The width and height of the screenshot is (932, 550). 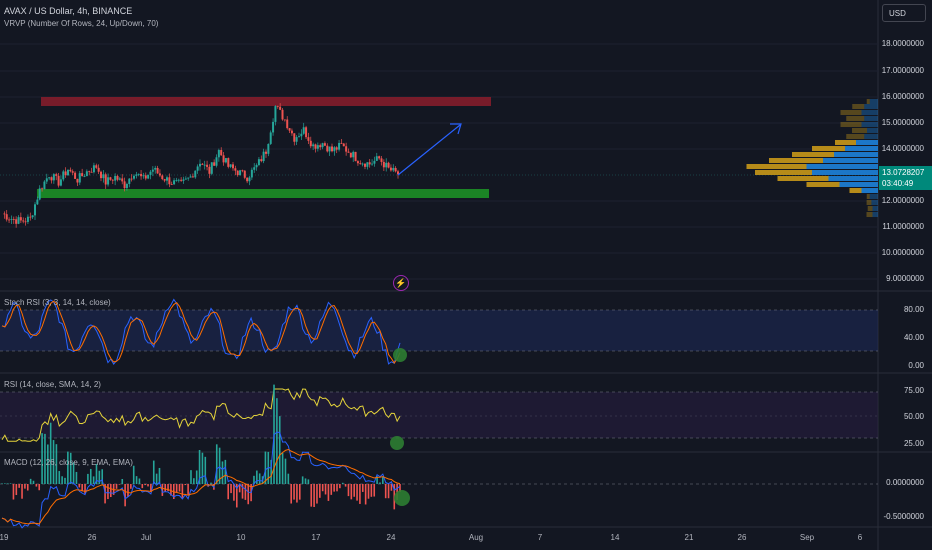 What do you see at coordinates (68, 11) in the screenshot?
I see `symbol-title: AVAX / US Dollar, 4h, BINANCE` at bounding box center [68, 11].